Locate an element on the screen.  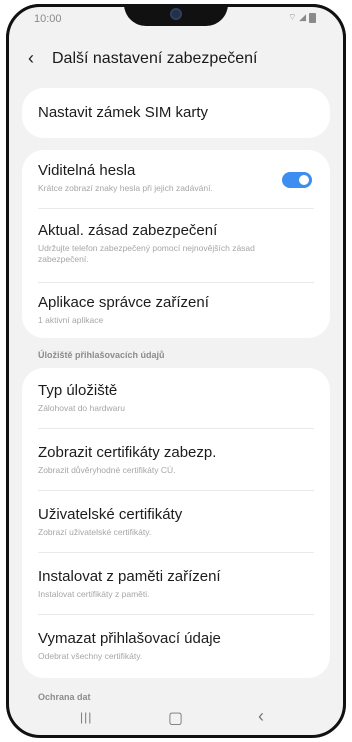
status-icons: ⌔ ◢ is located at coordinates (302, 17).